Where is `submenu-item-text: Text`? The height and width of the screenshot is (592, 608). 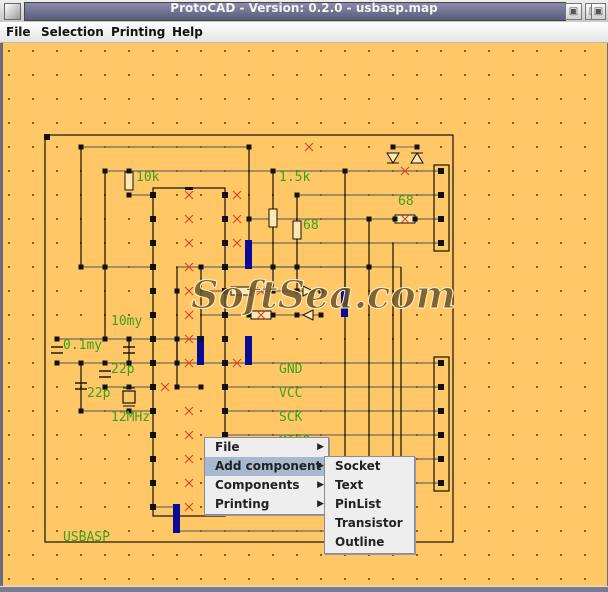 submenu-item-text: Text is located at coordinates (369, 485).